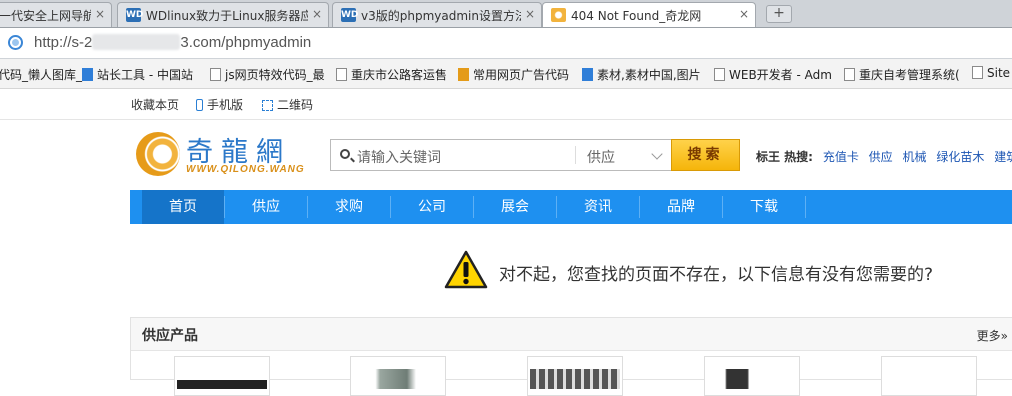 This screenshot has width=1012, height=396. What do you see at coordinates (521, 75) in the screenshot?
I see `bookmark-label: 常用网页广告代码` at bounding box center [521, 75].